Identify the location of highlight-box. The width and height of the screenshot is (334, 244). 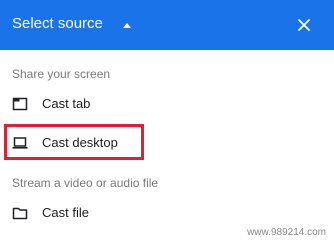
(74, 142).